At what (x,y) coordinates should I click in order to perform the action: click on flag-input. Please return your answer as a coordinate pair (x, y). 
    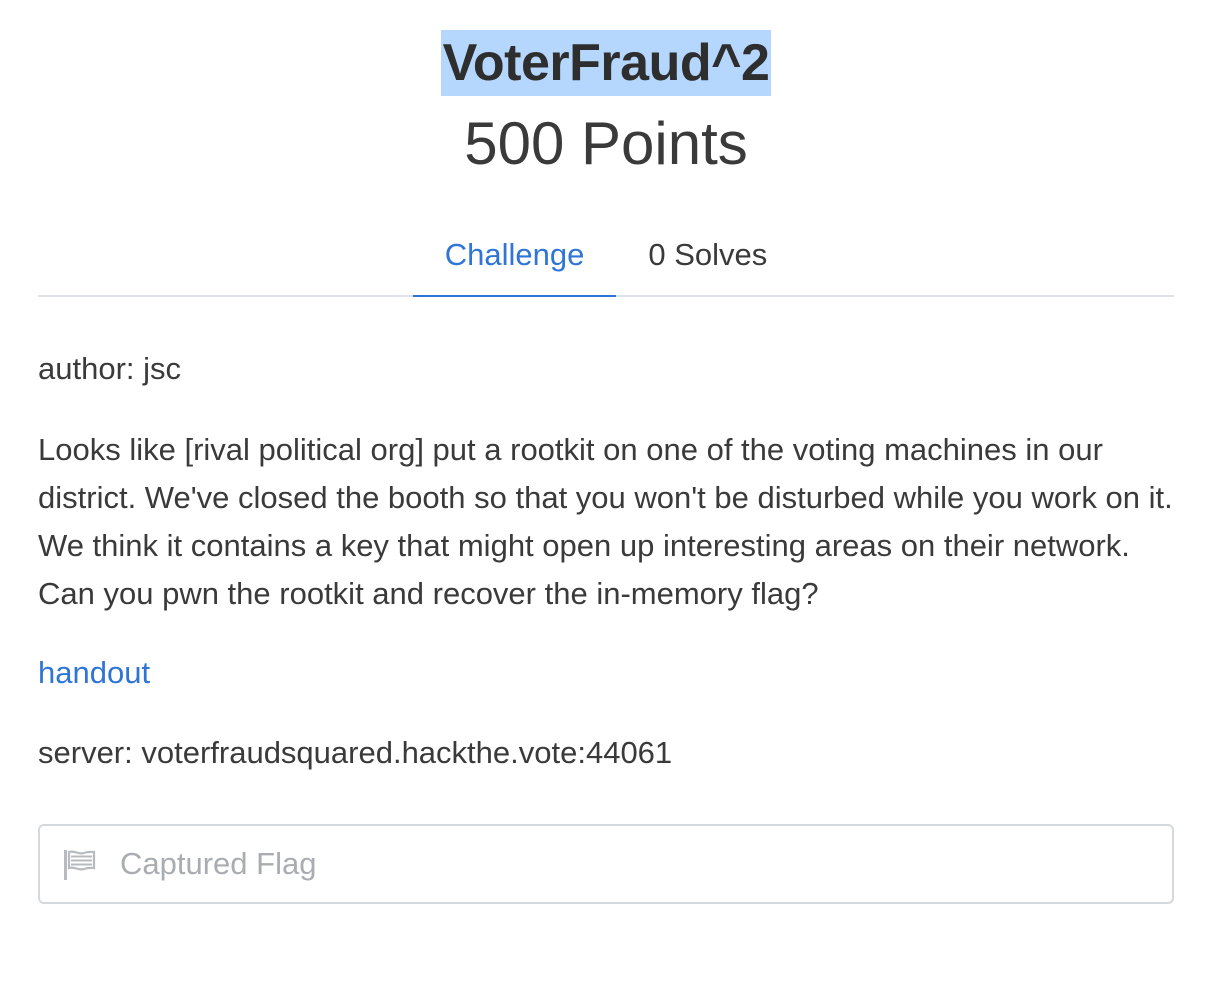
    Looking at the image, I should click on (640, 864).